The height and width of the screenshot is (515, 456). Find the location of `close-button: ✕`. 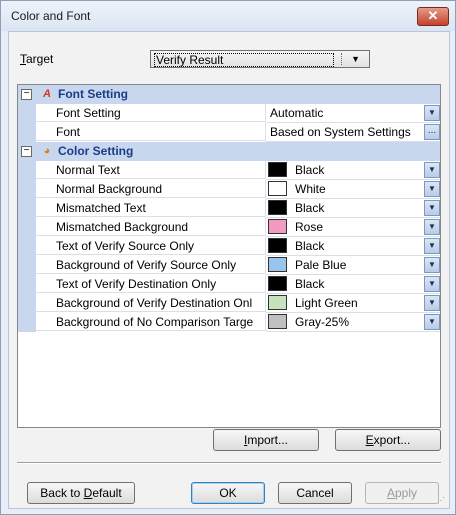

close-button: ✕ is located at coordinates (433, 16).